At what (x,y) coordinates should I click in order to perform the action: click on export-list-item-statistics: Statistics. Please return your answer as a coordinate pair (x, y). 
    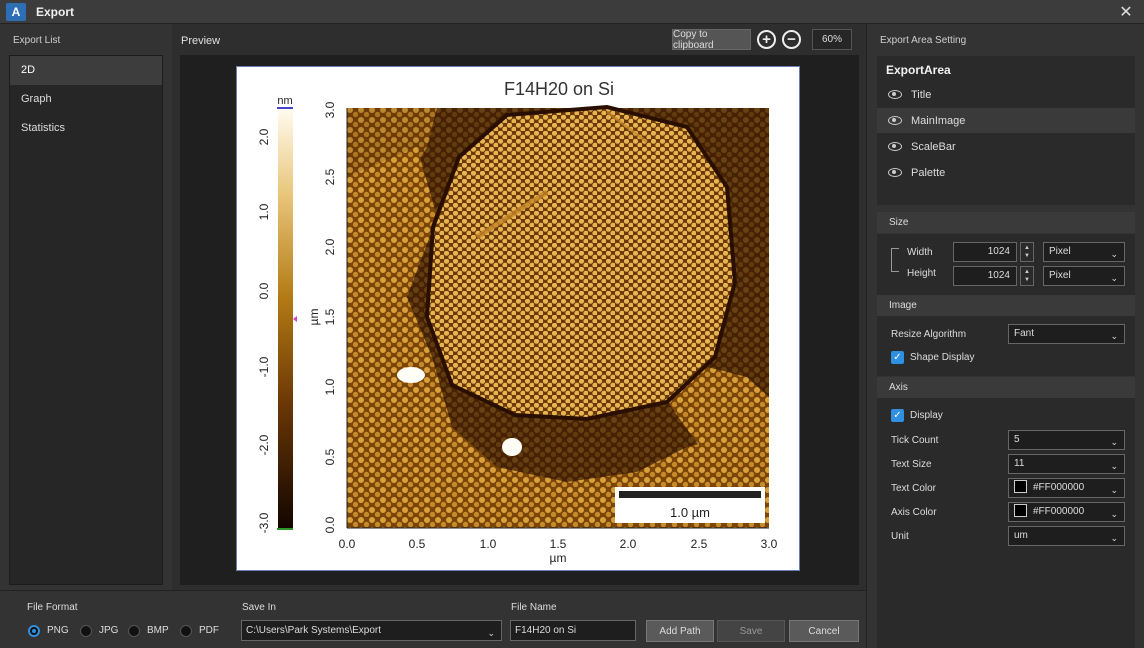
    Looking at the image, I should click on (86, 128).